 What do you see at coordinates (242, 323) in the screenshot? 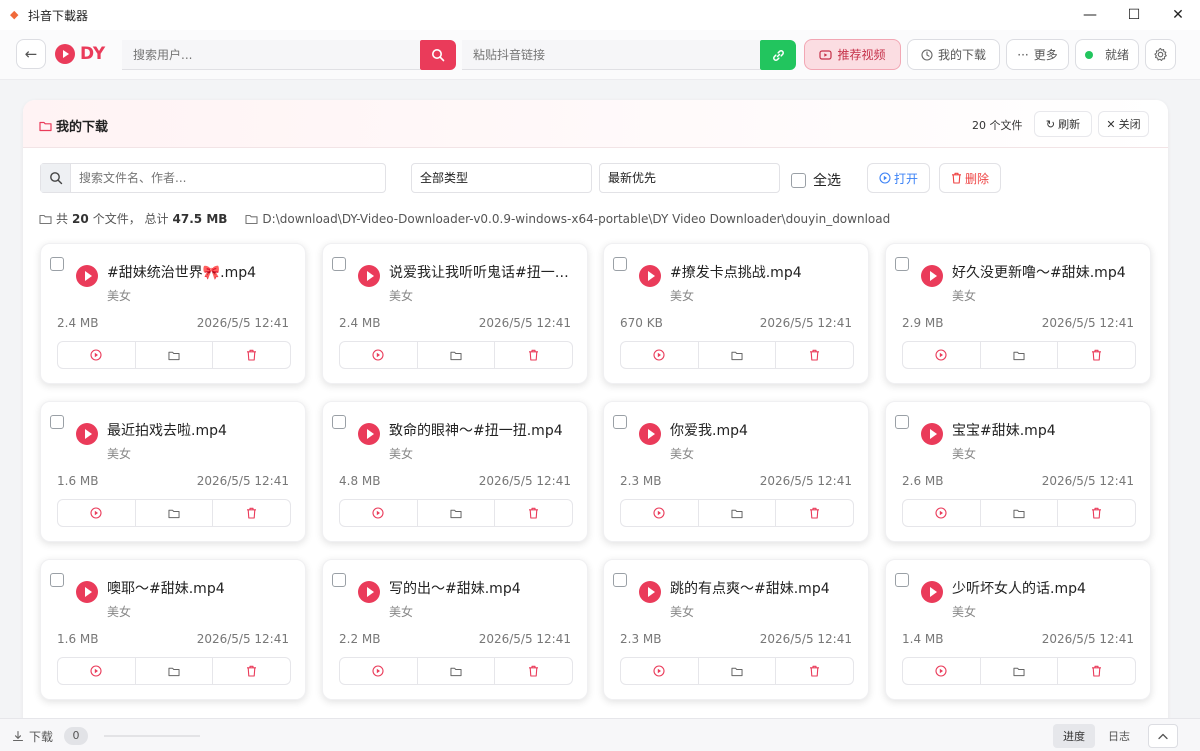
I see `file-date: 2026/5/5 12:41` at bounding box center [242, 323].